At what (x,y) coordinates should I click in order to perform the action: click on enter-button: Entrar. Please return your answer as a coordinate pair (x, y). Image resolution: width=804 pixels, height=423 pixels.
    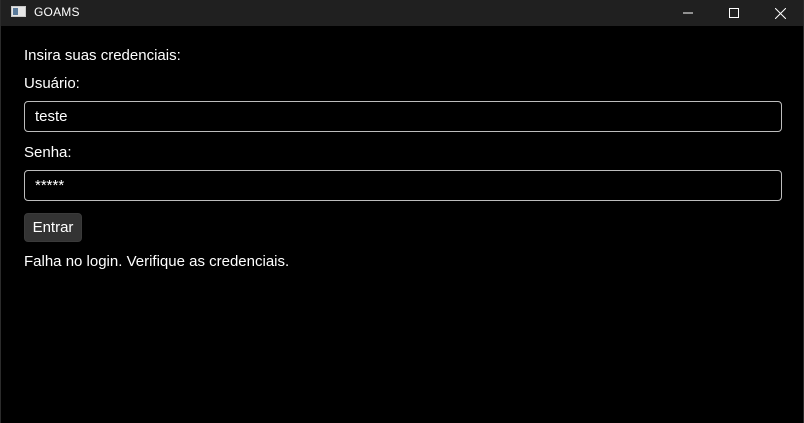
    Looking at the image, I should click on (53, 227).